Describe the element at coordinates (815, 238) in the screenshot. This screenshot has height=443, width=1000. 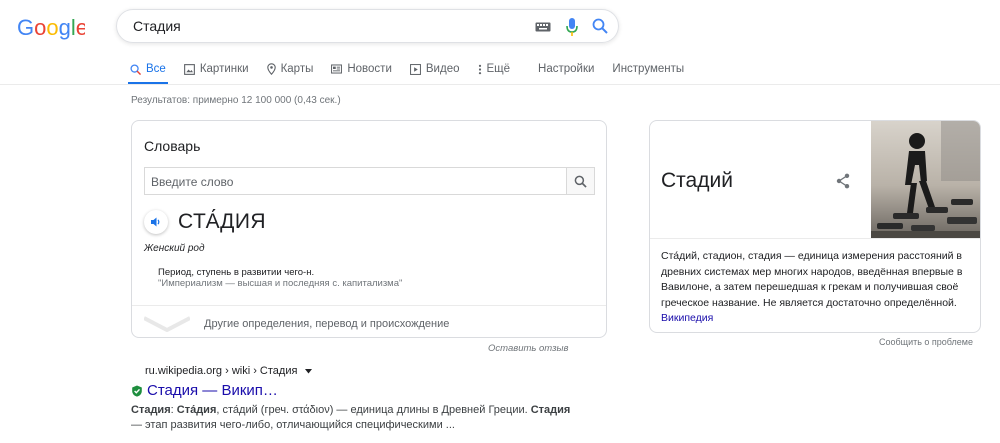
I see `knowledge-panel-divider` at that location.